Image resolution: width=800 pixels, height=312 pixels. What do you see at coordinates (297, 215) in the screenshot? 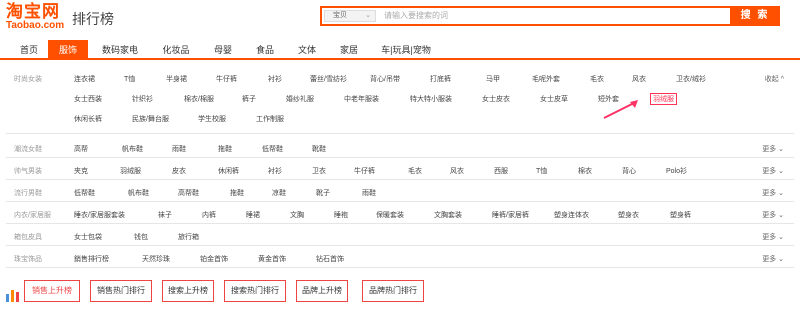
I see `category-link: 文胸` at bounding box center [297, 215].